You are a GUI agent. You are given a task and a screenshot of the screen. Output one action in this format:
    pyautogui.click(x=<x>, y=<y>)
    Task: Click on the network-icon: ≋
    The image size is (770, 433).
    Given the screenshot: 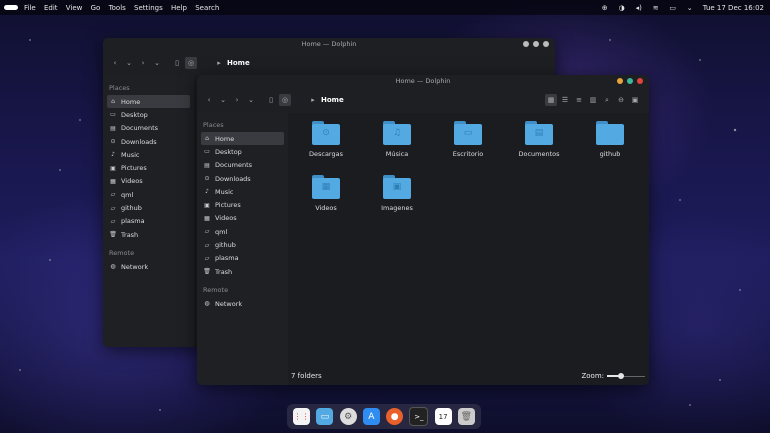 What is the action you would take?
    pyautogui.click(x=656, y=8)
    